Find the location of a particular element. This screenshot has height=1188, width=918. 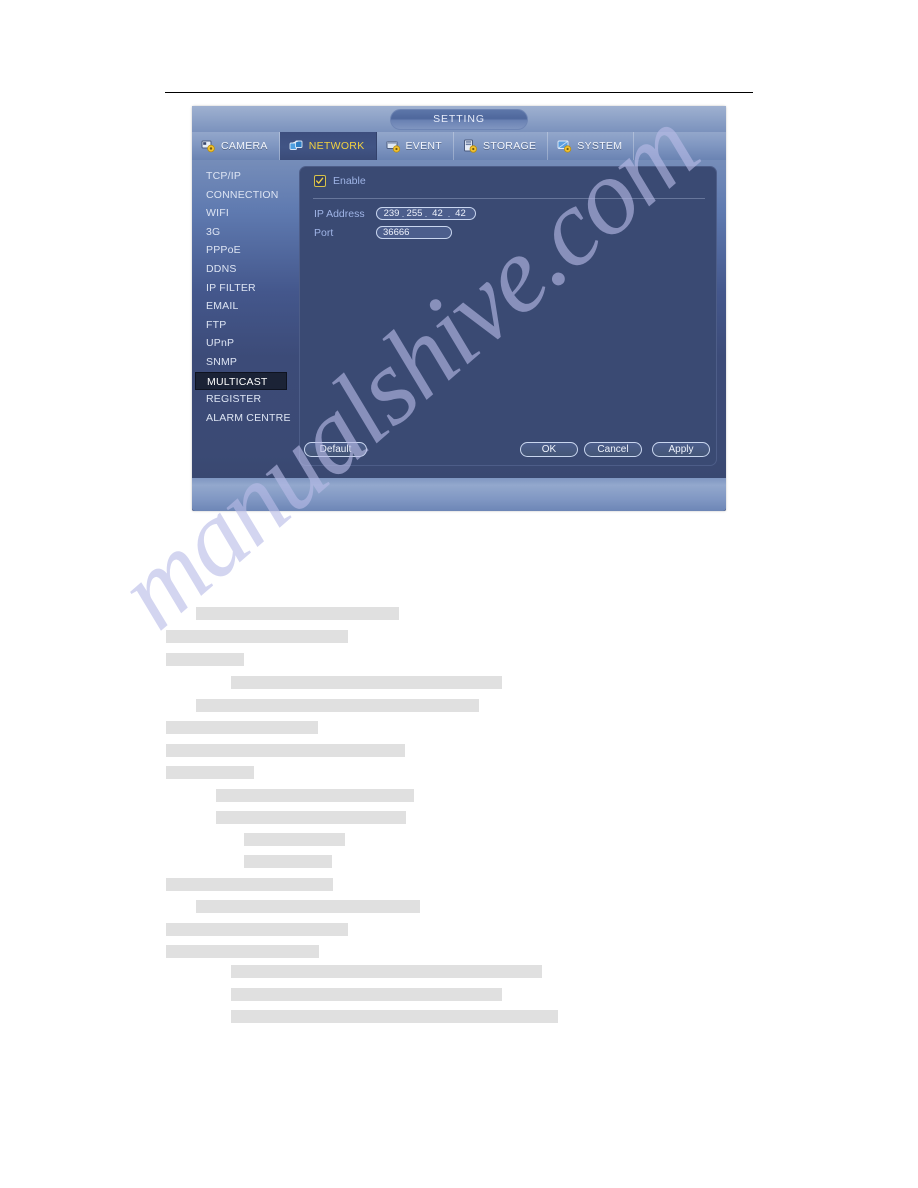

tab-system: SYSTEM is located at coordinates (591, 146).